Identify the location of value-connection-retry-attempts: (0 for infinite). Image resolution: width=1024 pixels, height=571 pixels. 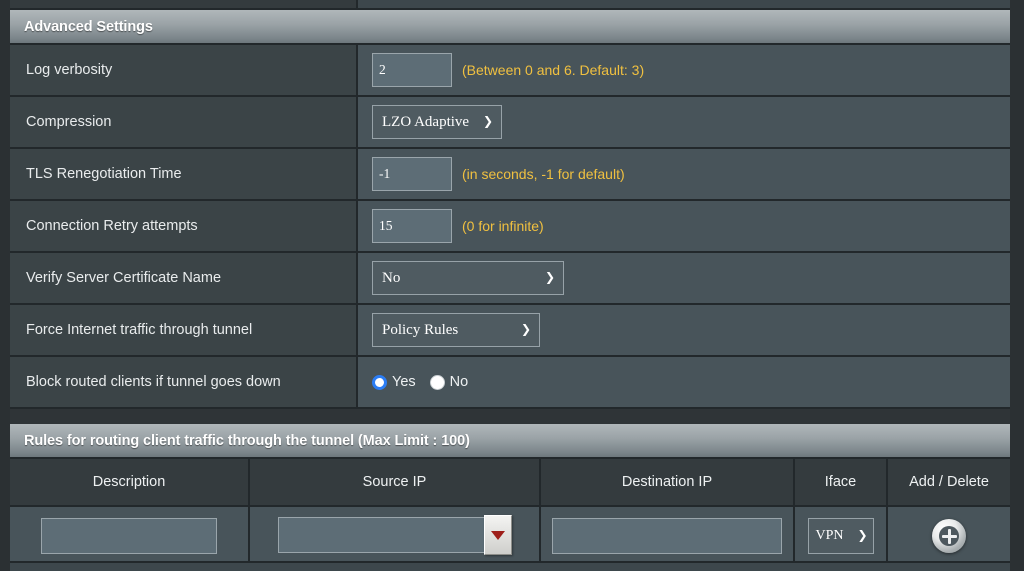
(684, 226).